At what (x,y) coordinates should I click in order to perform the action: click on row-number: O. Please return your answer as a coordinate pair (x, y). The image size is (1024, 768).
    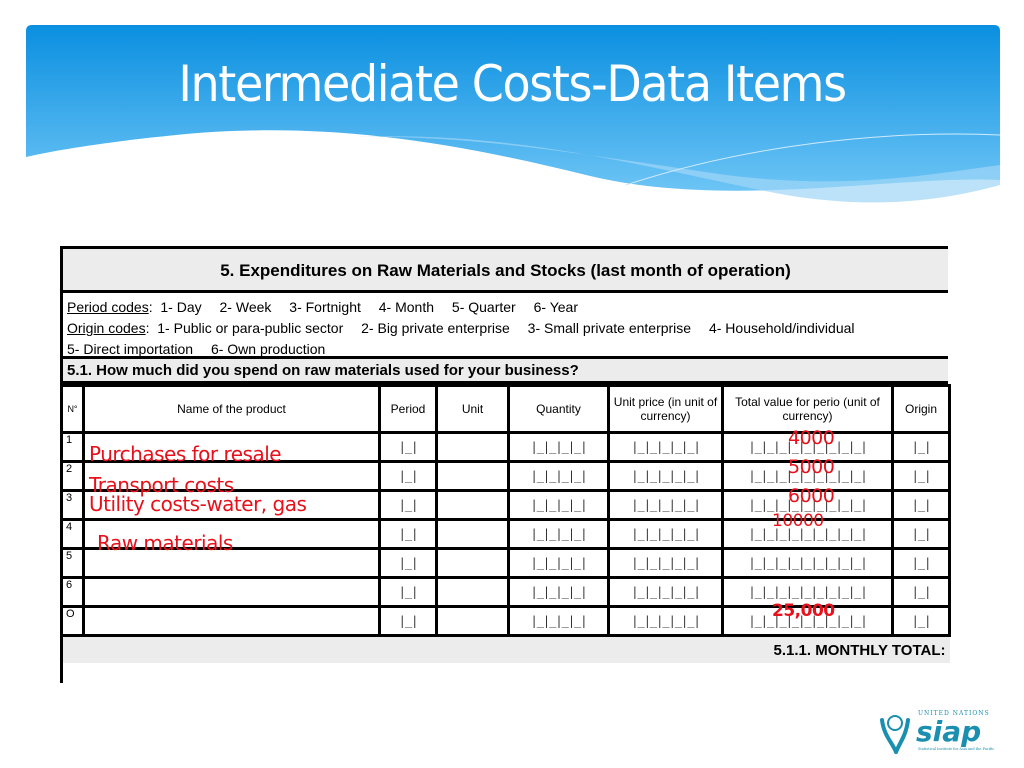
    Looking at the image, I should click on (72, 621).